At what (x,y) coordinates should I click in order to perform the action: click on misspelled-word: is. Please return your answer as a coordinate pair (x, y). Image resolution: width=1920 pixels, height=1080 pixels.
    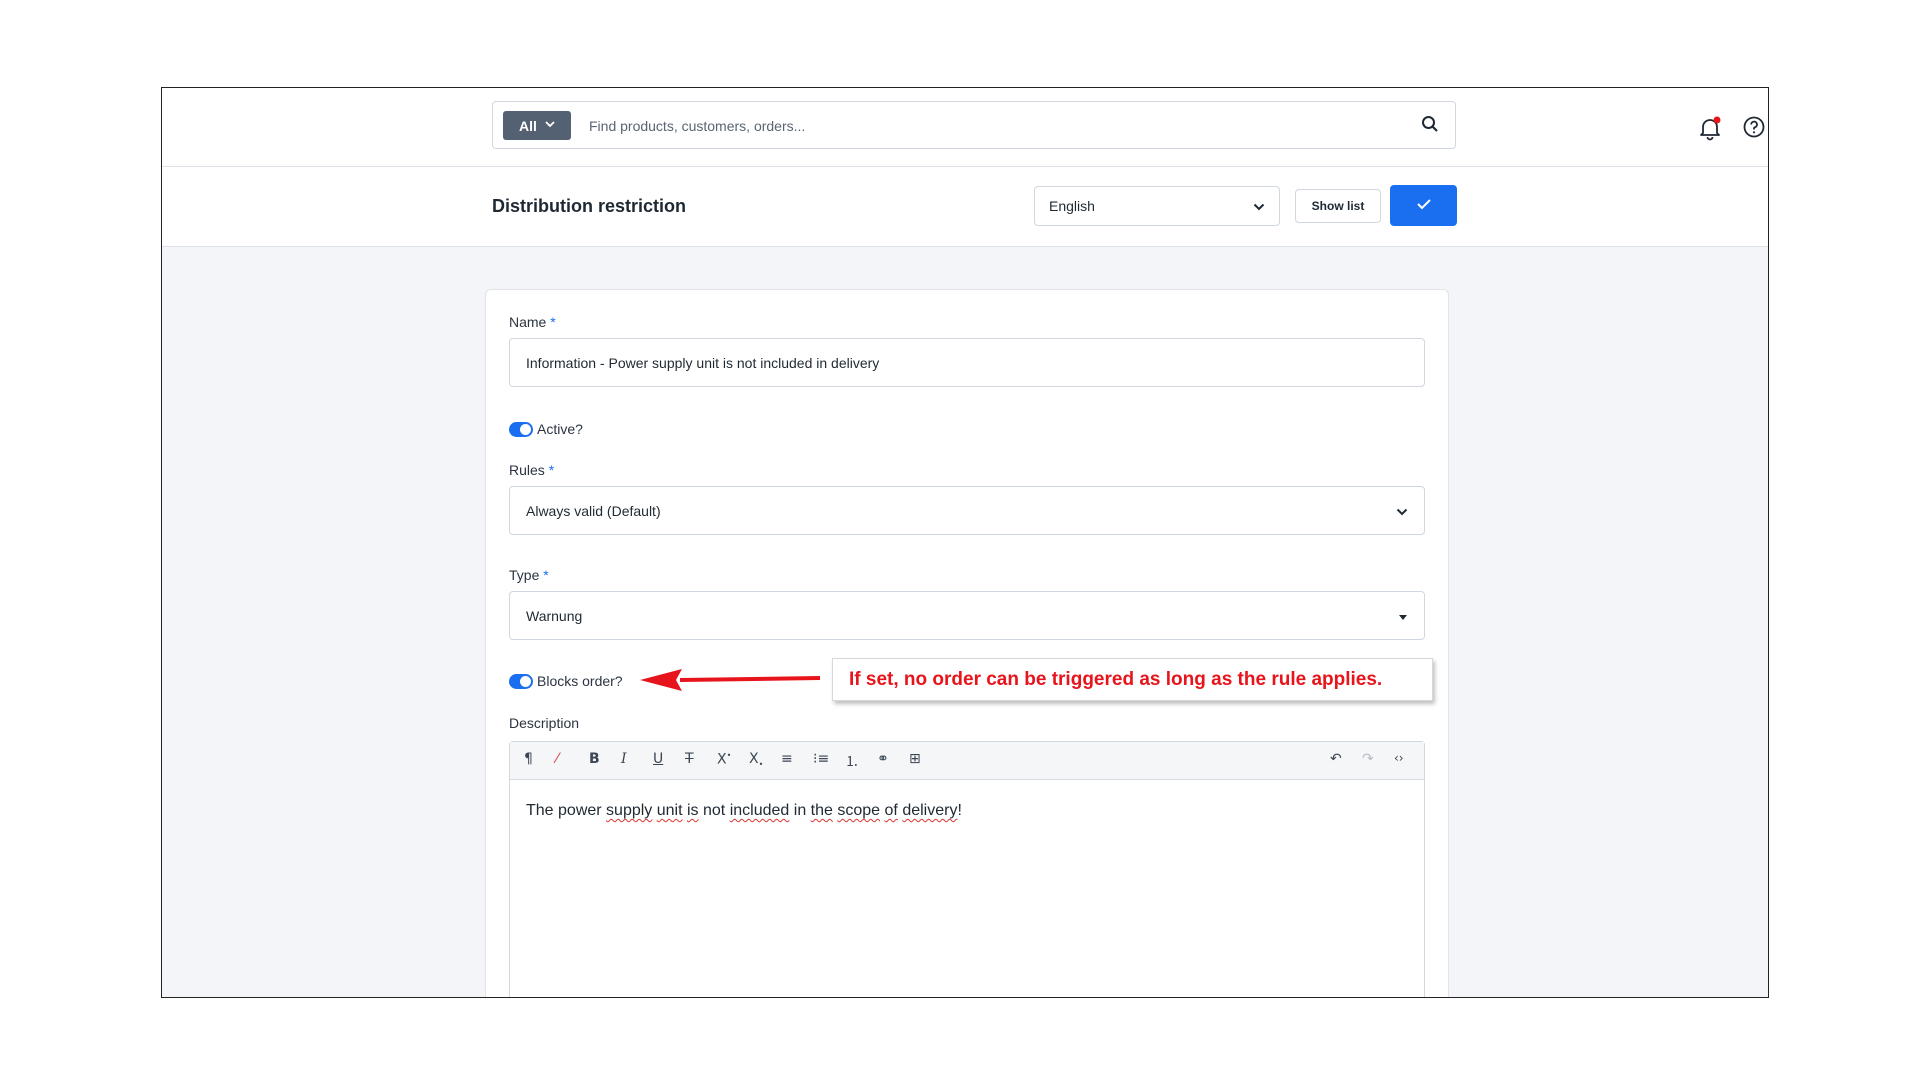
    Looking at the image, I should click on (693, 810).